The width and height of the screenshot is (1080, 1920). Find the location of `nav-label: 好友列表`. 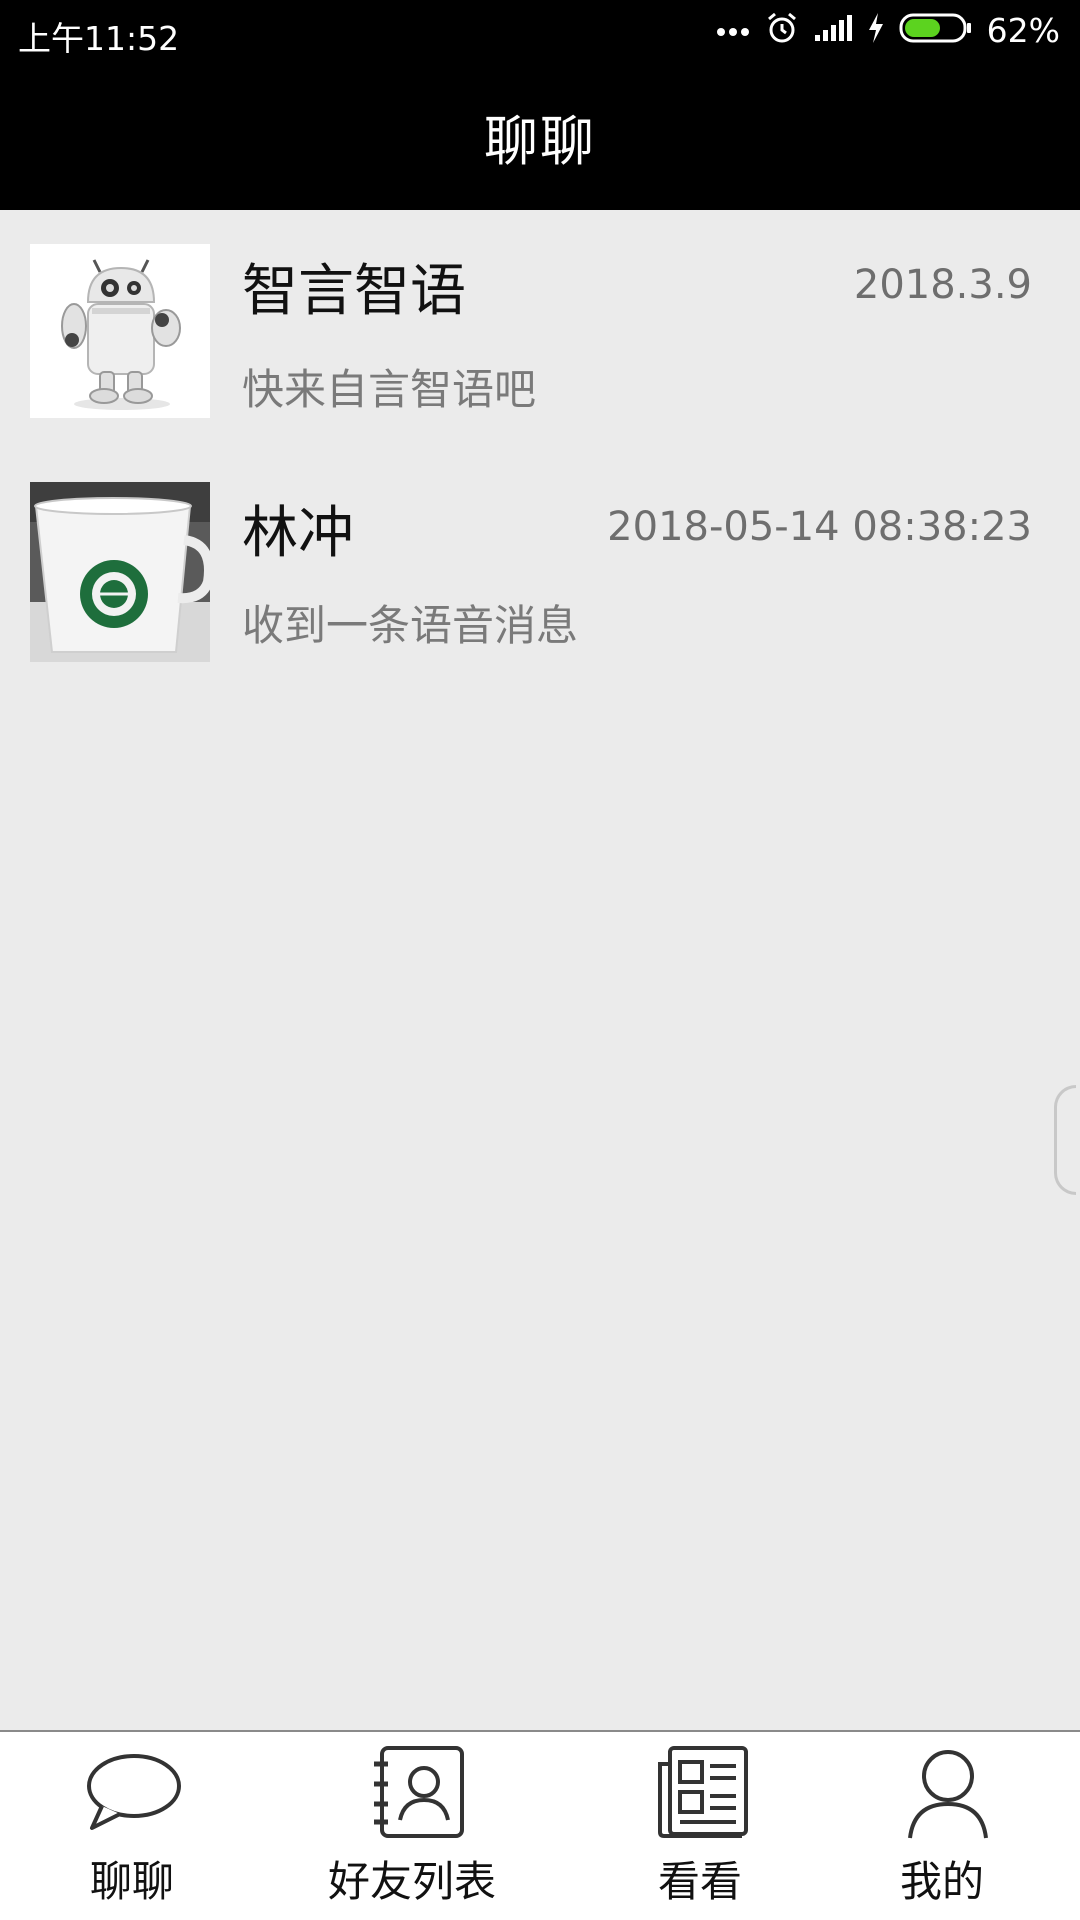

nav-label: 好友列表 is located at coordinates (412, 1881).